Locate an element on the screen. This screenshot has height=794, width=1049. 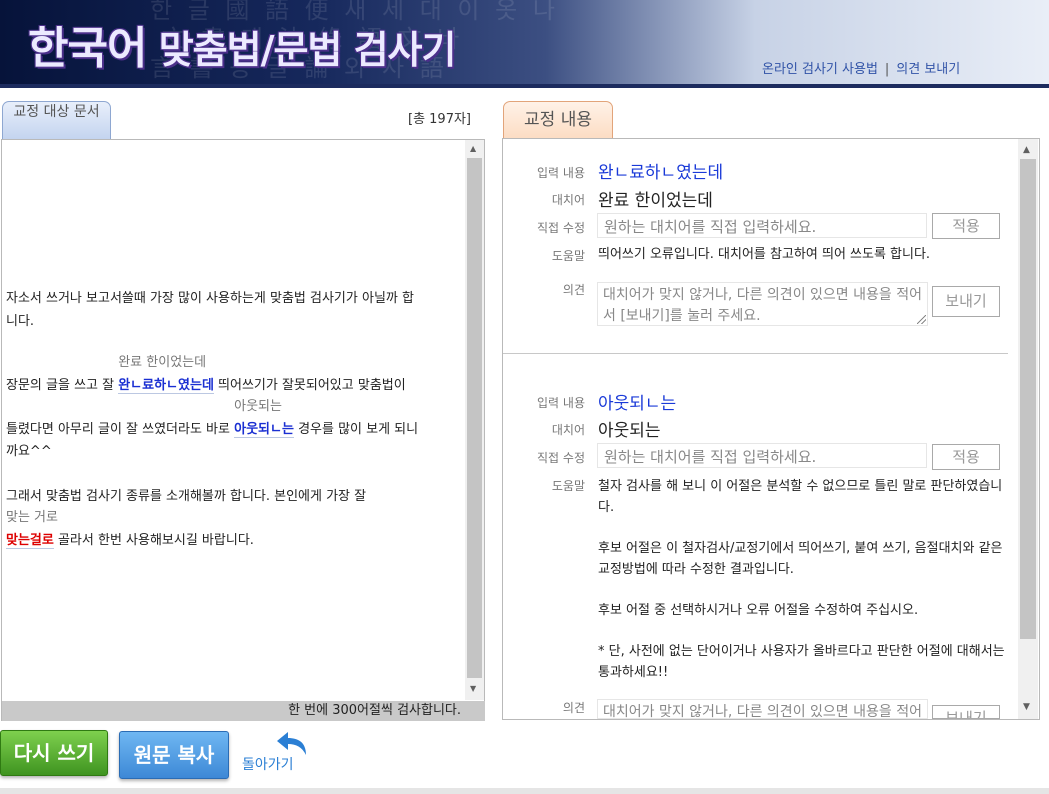
resize-grip-icon is located at coordinates (921, 319).